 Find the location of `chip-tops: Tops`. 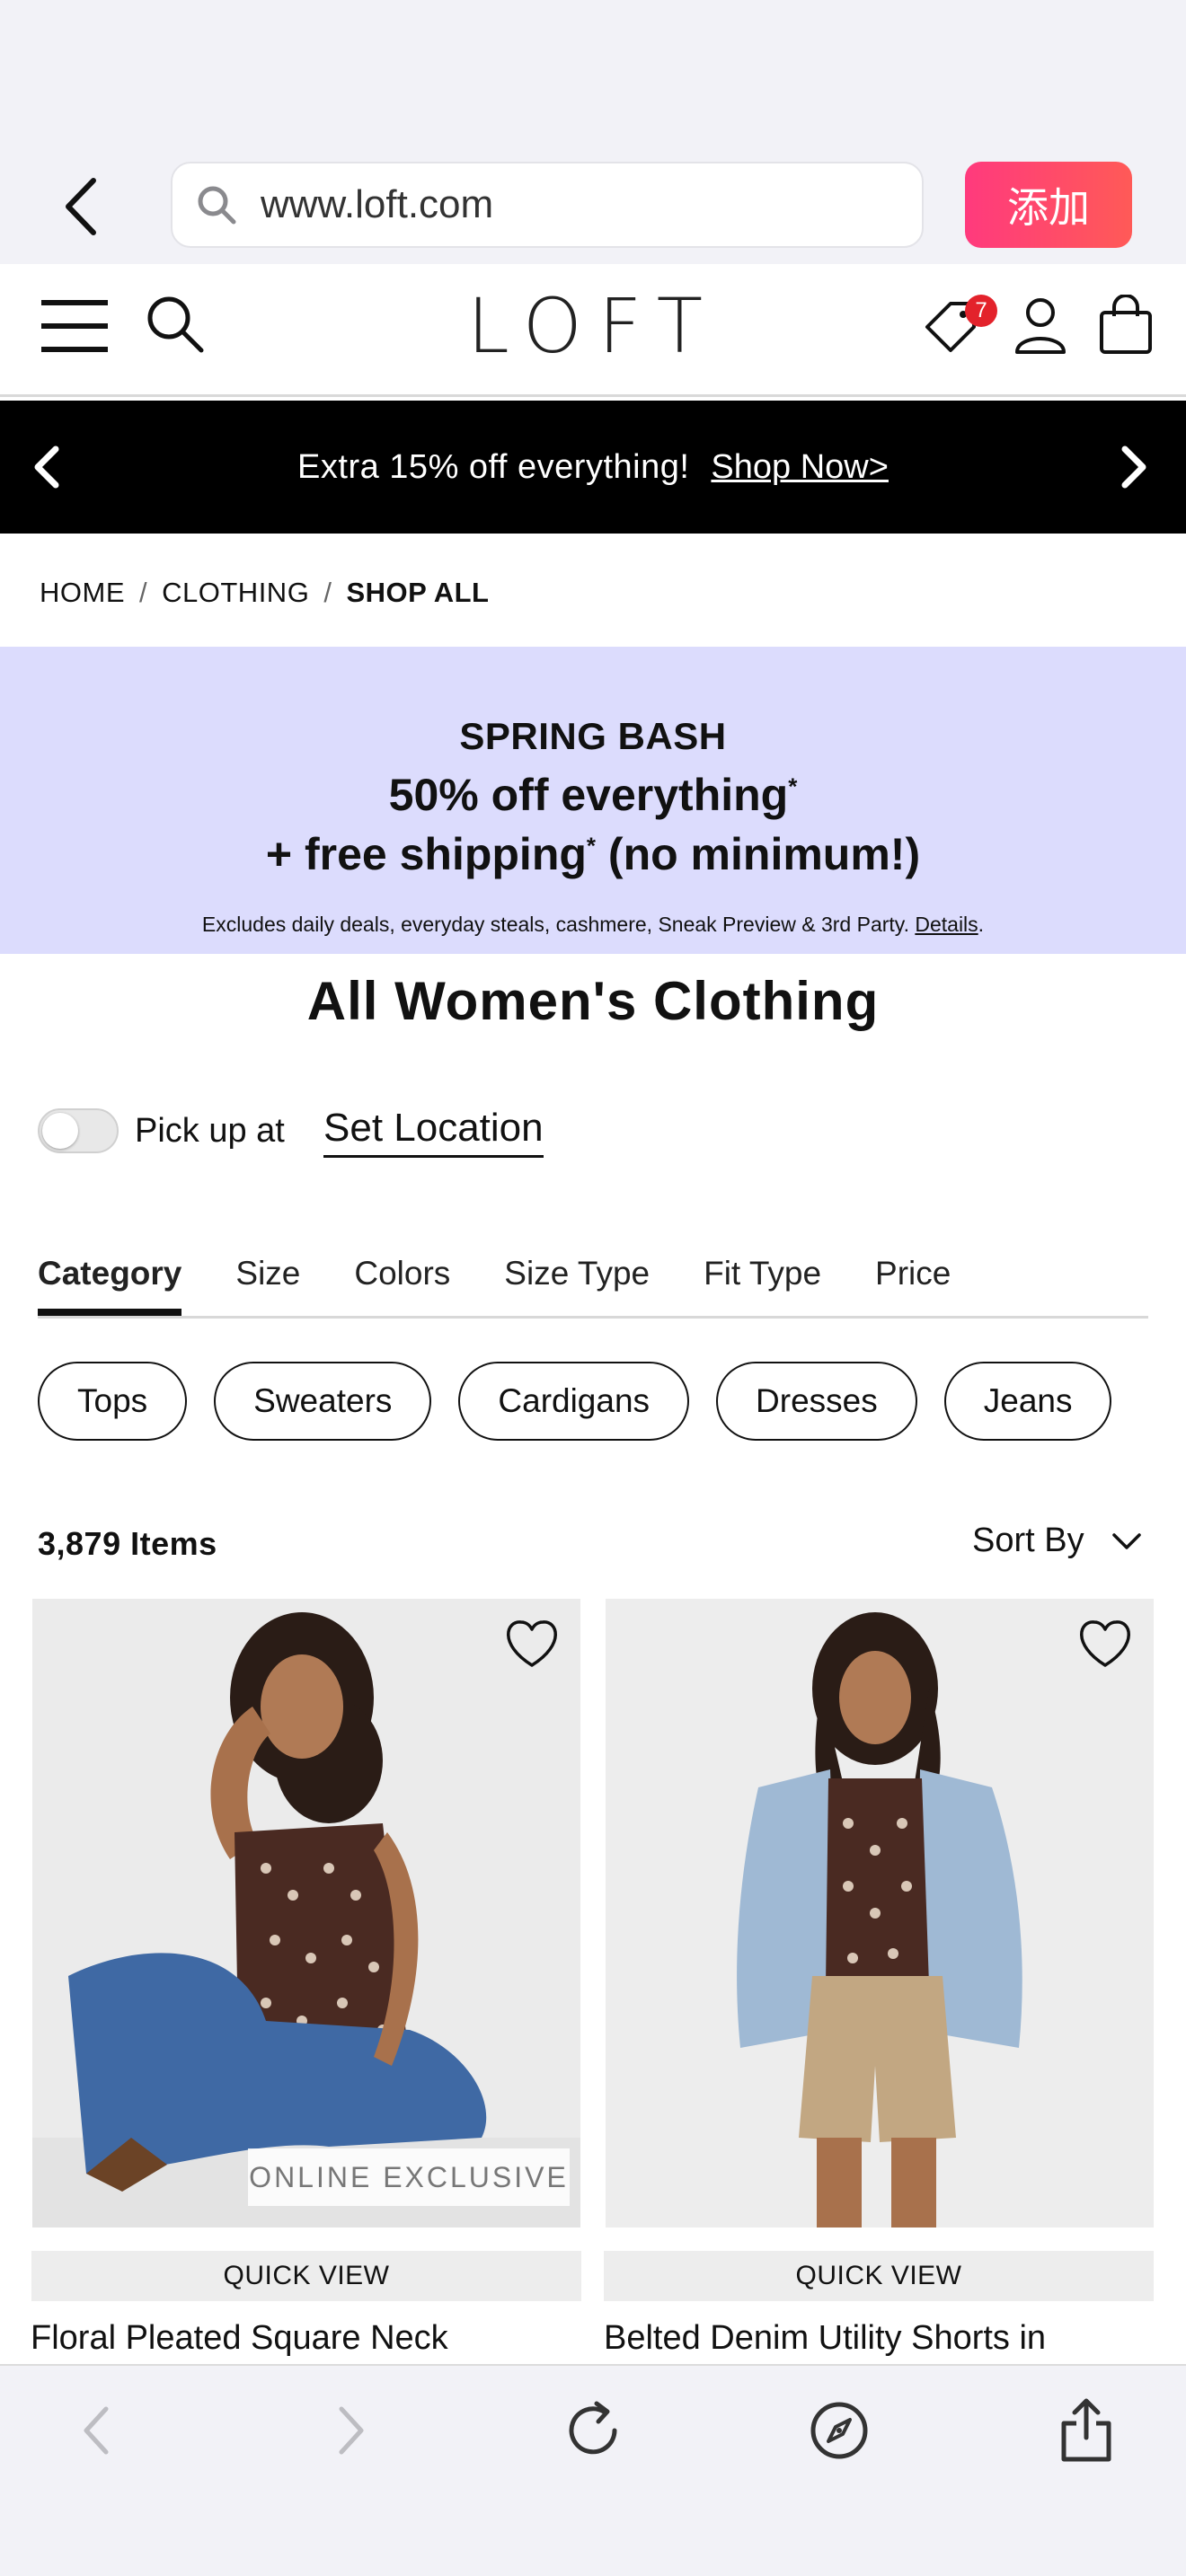

chip-tops: Tops is located at coordinates (113, 1401).